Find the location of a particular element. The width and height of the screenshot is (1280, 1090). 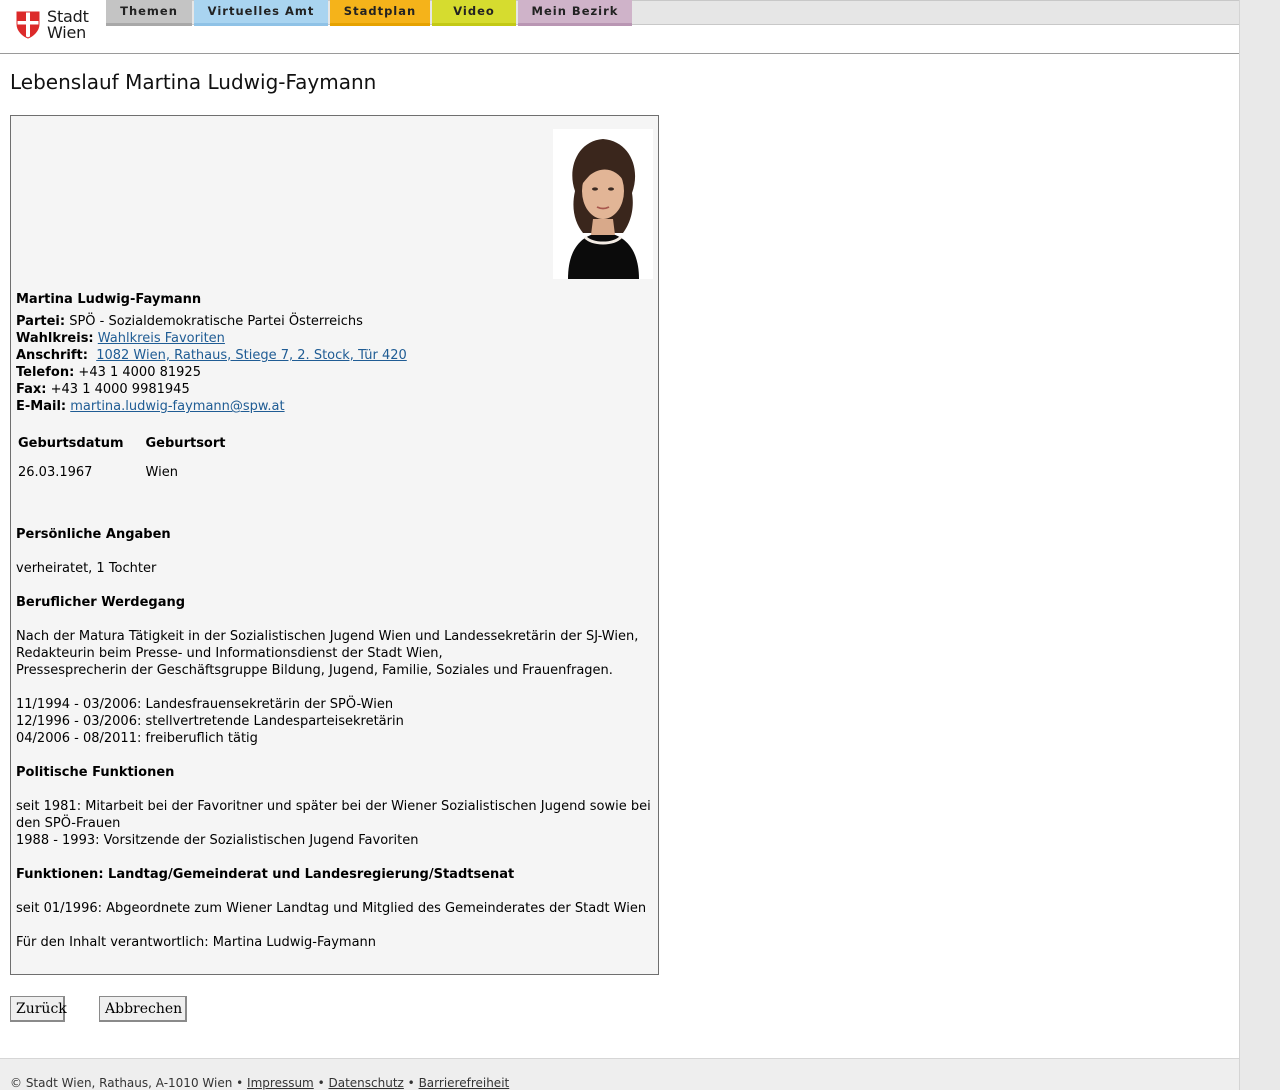

cancel-button: Abbrechen is located at coordinates (143, 1009).